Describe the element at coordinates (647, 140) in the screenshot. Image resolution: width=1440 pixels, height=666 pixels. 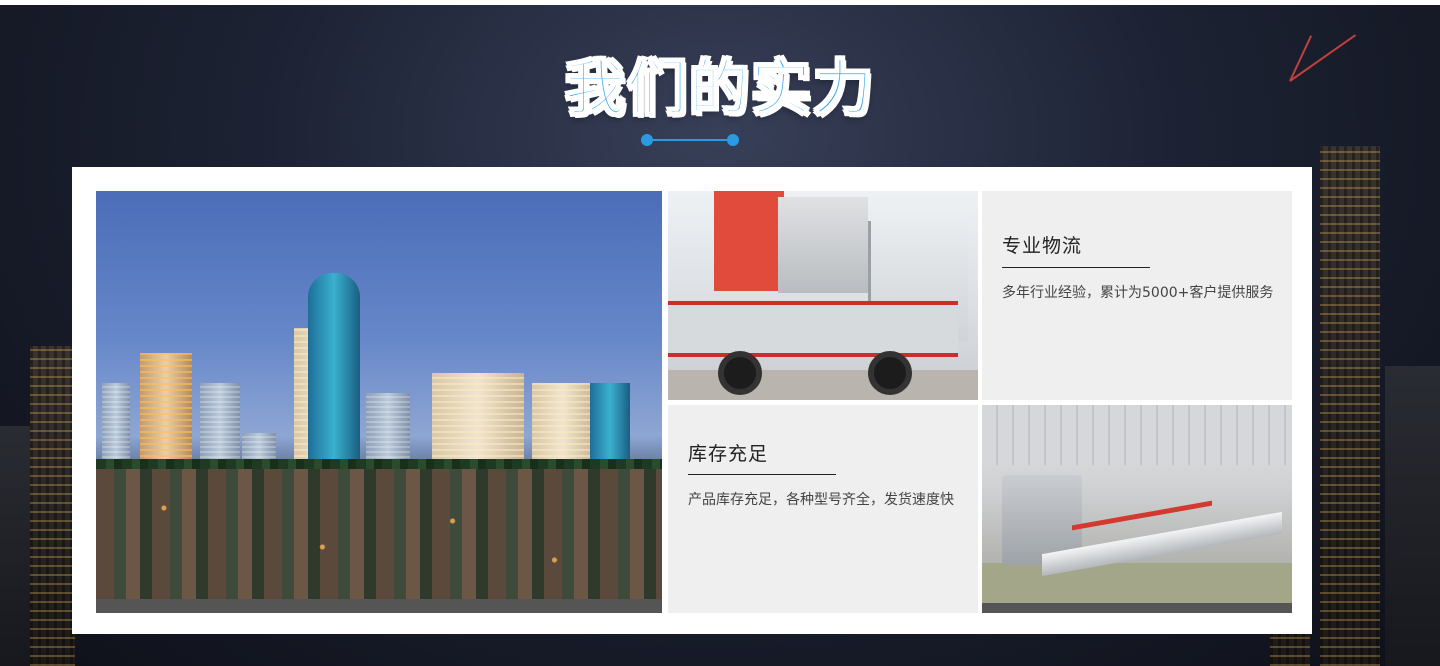
I see `divider-dot-left` at that location.